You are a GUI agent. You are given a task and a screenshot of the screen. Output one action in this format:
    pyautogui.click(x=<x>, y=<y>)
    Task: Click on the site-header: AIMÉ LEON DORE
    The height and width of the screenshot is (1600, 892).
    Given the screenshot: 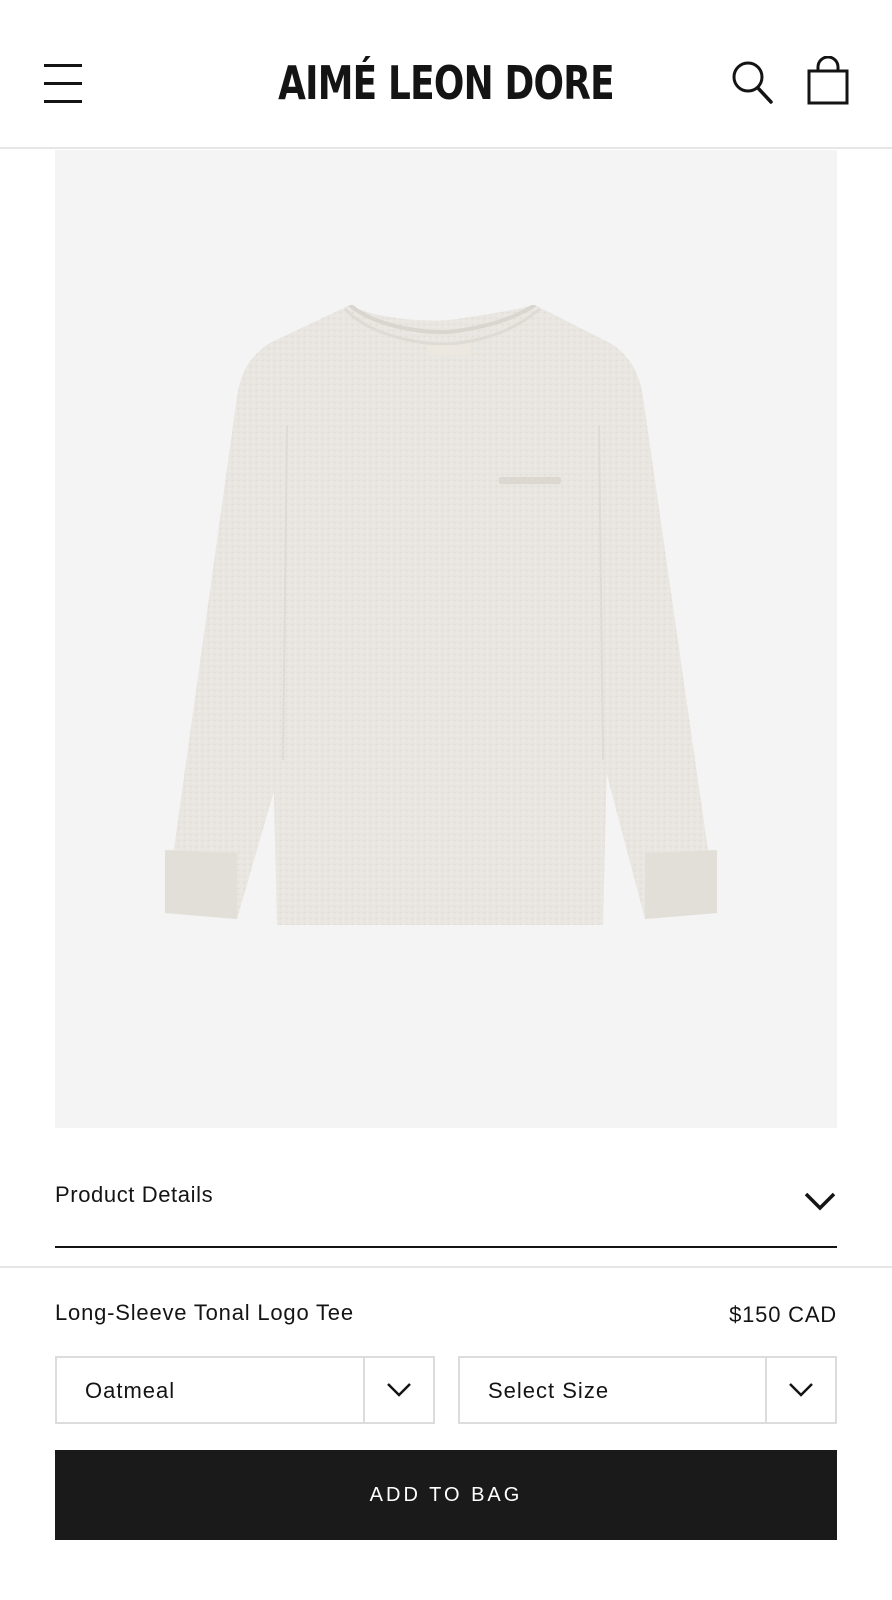 What is the action you would take?
    pyautogui.click(x=446, y=74)
    